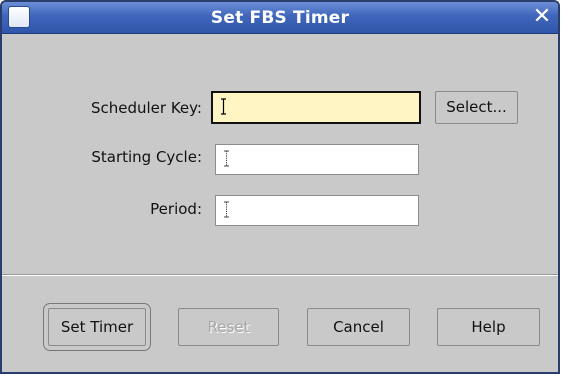  Describe the element at coordinates (316, 107) in the screenshot. I see `scheduler-key-input` at that location.